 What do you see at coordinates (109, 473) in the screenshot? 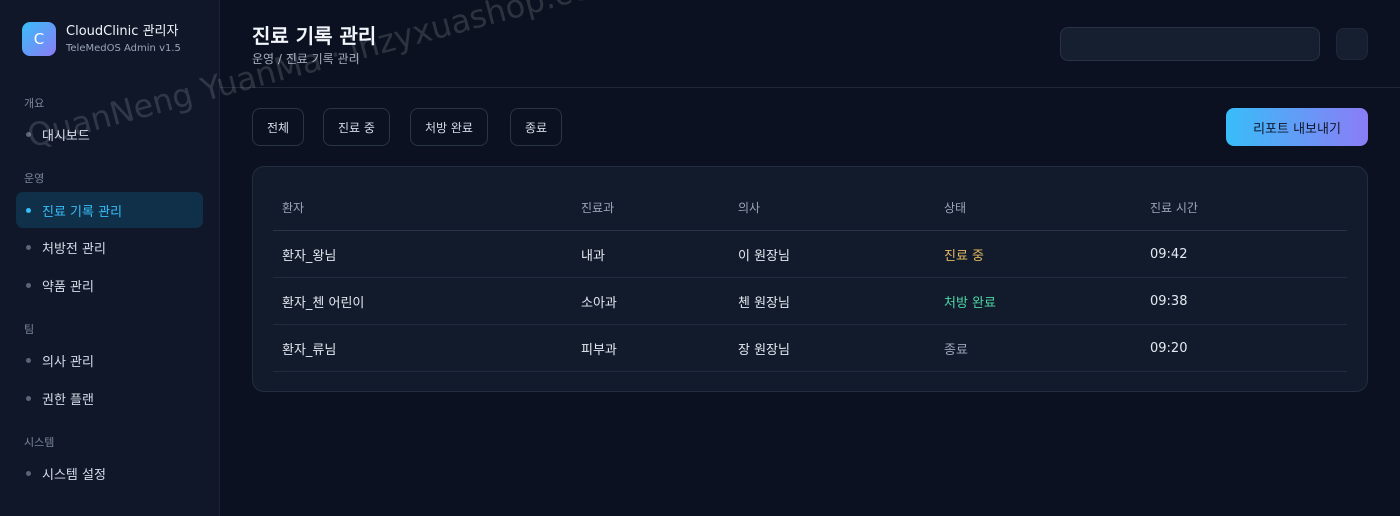
I see `sidebar-item-system-settings: 시스템 설정` at bounding box center [109, 473].